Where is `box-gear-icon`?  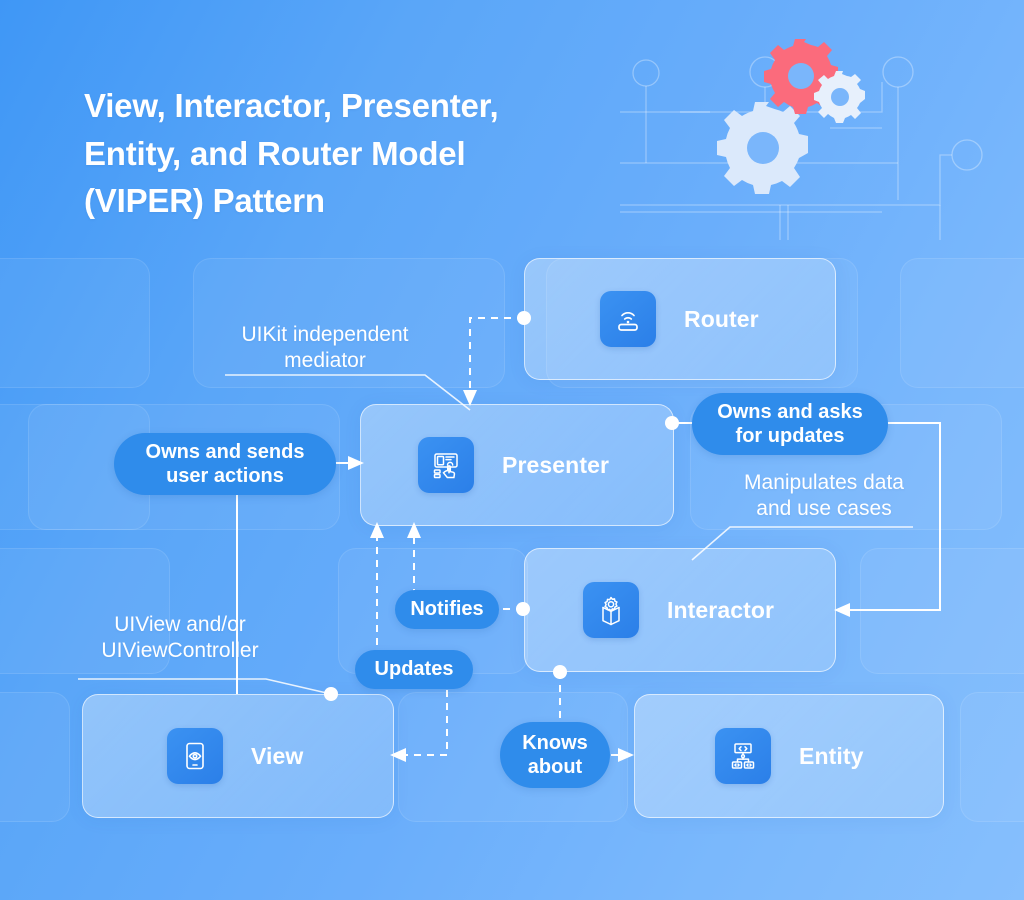 box-gear-icon is located at coordinates (611, 610).